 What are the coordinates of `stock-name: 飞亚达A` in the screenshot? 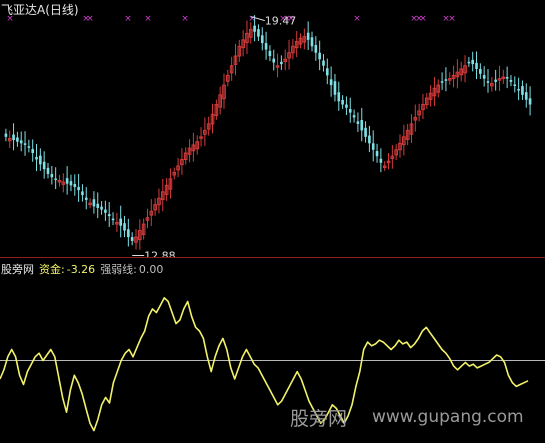 It's located at (23, 10).